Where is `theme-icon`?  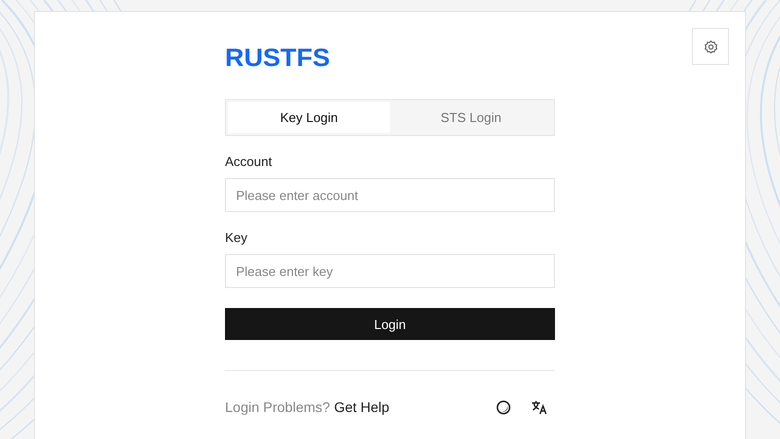 theme-icon is located at coordinates (503, 407).